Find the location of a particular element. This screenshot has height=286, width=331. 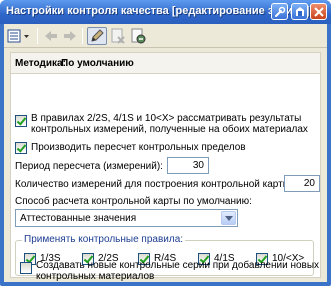

method-value: По умолчанию is located at coordinates (97, 63).